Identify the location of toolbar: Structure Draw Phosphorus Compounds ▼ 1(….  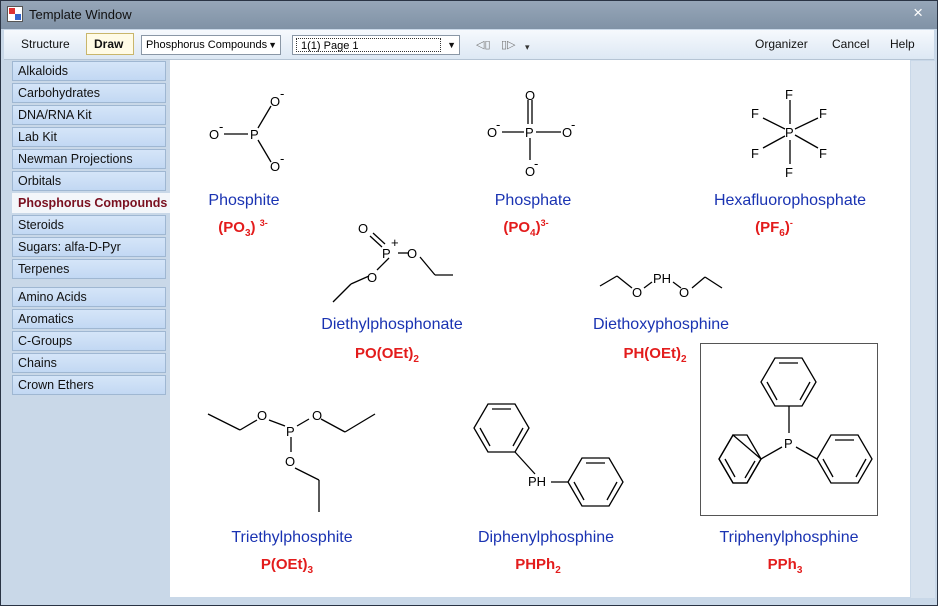
(469, 45).